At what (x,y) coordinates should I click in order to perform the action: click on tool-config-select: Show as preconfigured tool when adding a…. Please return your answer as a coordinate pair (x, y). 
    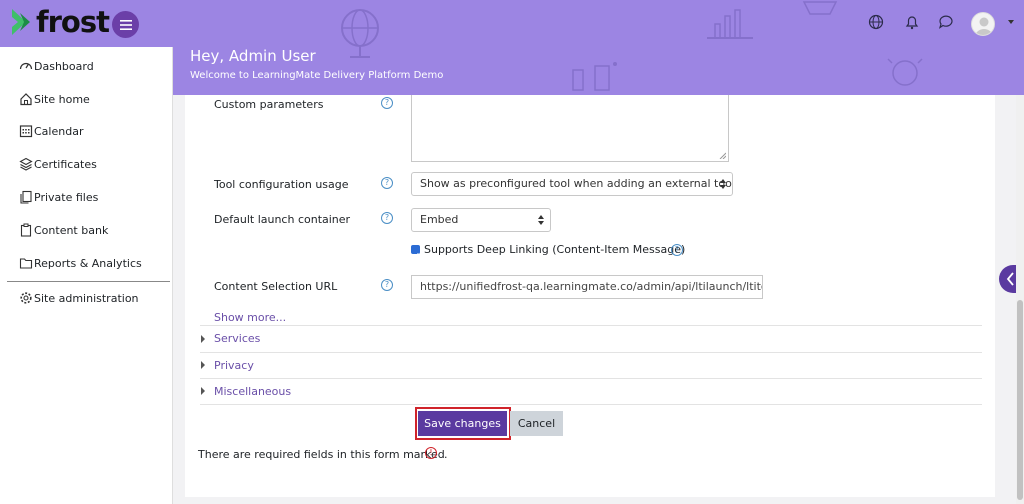
    Looking at the image, I should click on (572, 184).